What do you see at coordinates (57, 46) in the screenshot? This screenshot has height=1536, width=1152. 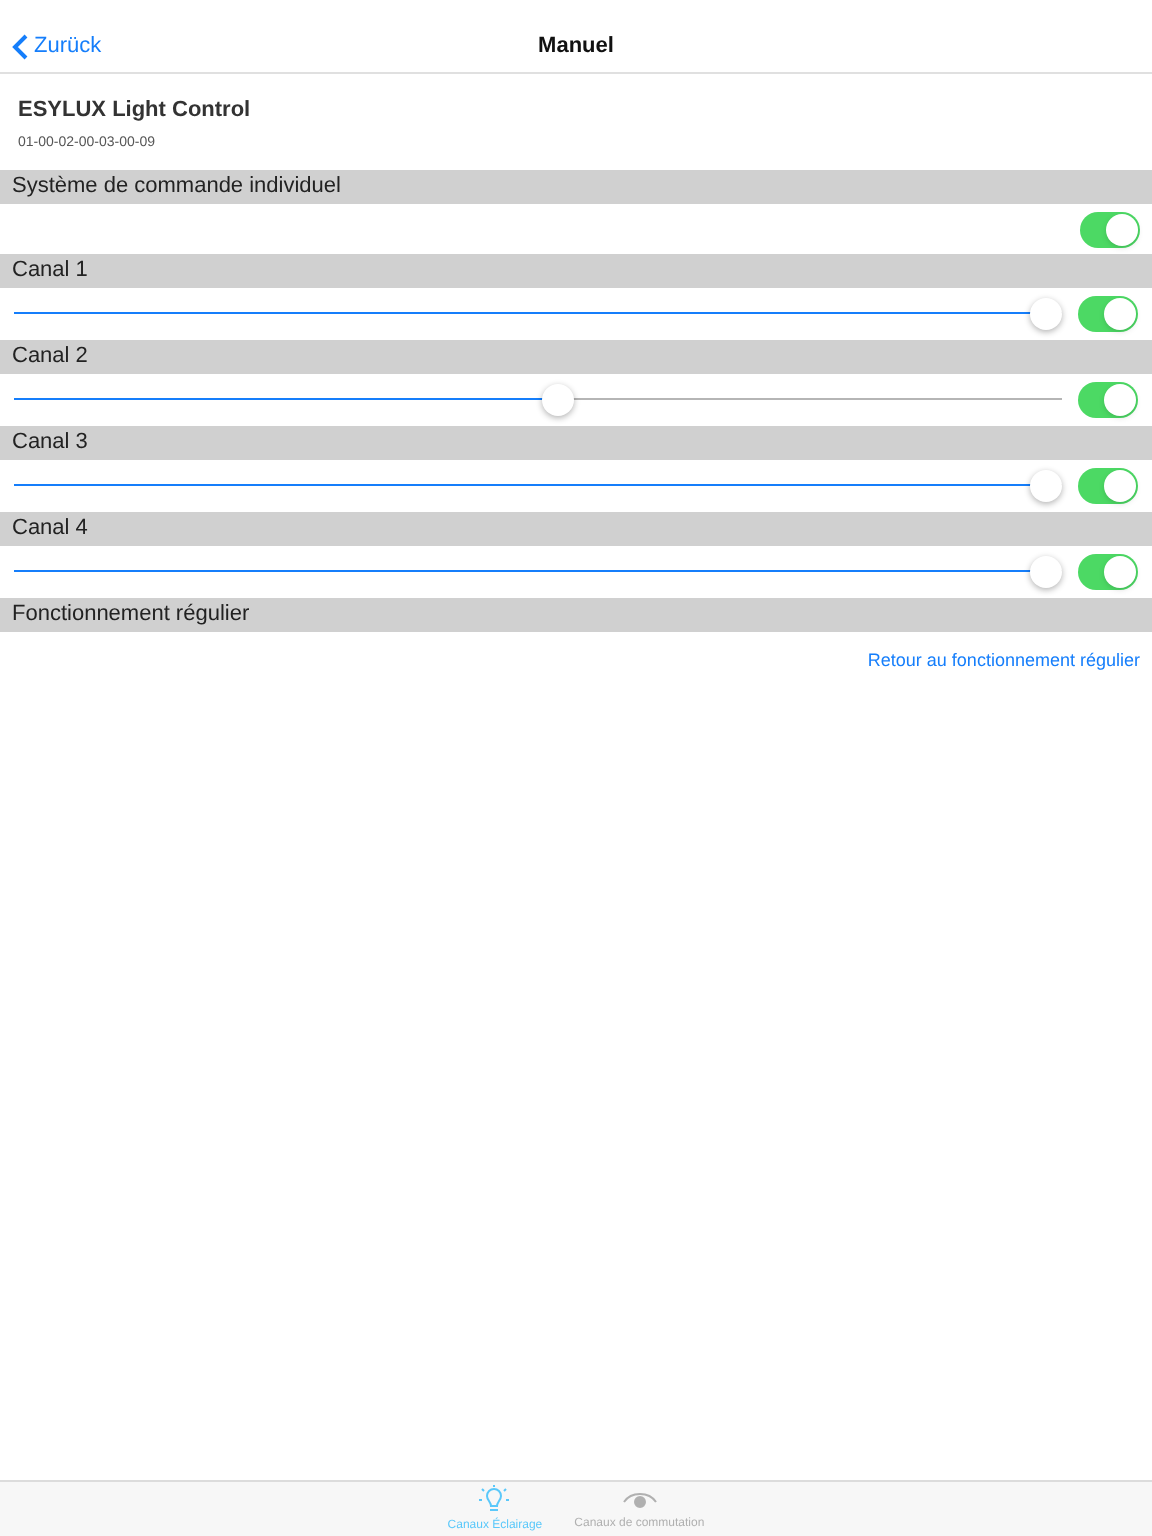 I see `back-button: Zurück` at bounding box center [57, 46].